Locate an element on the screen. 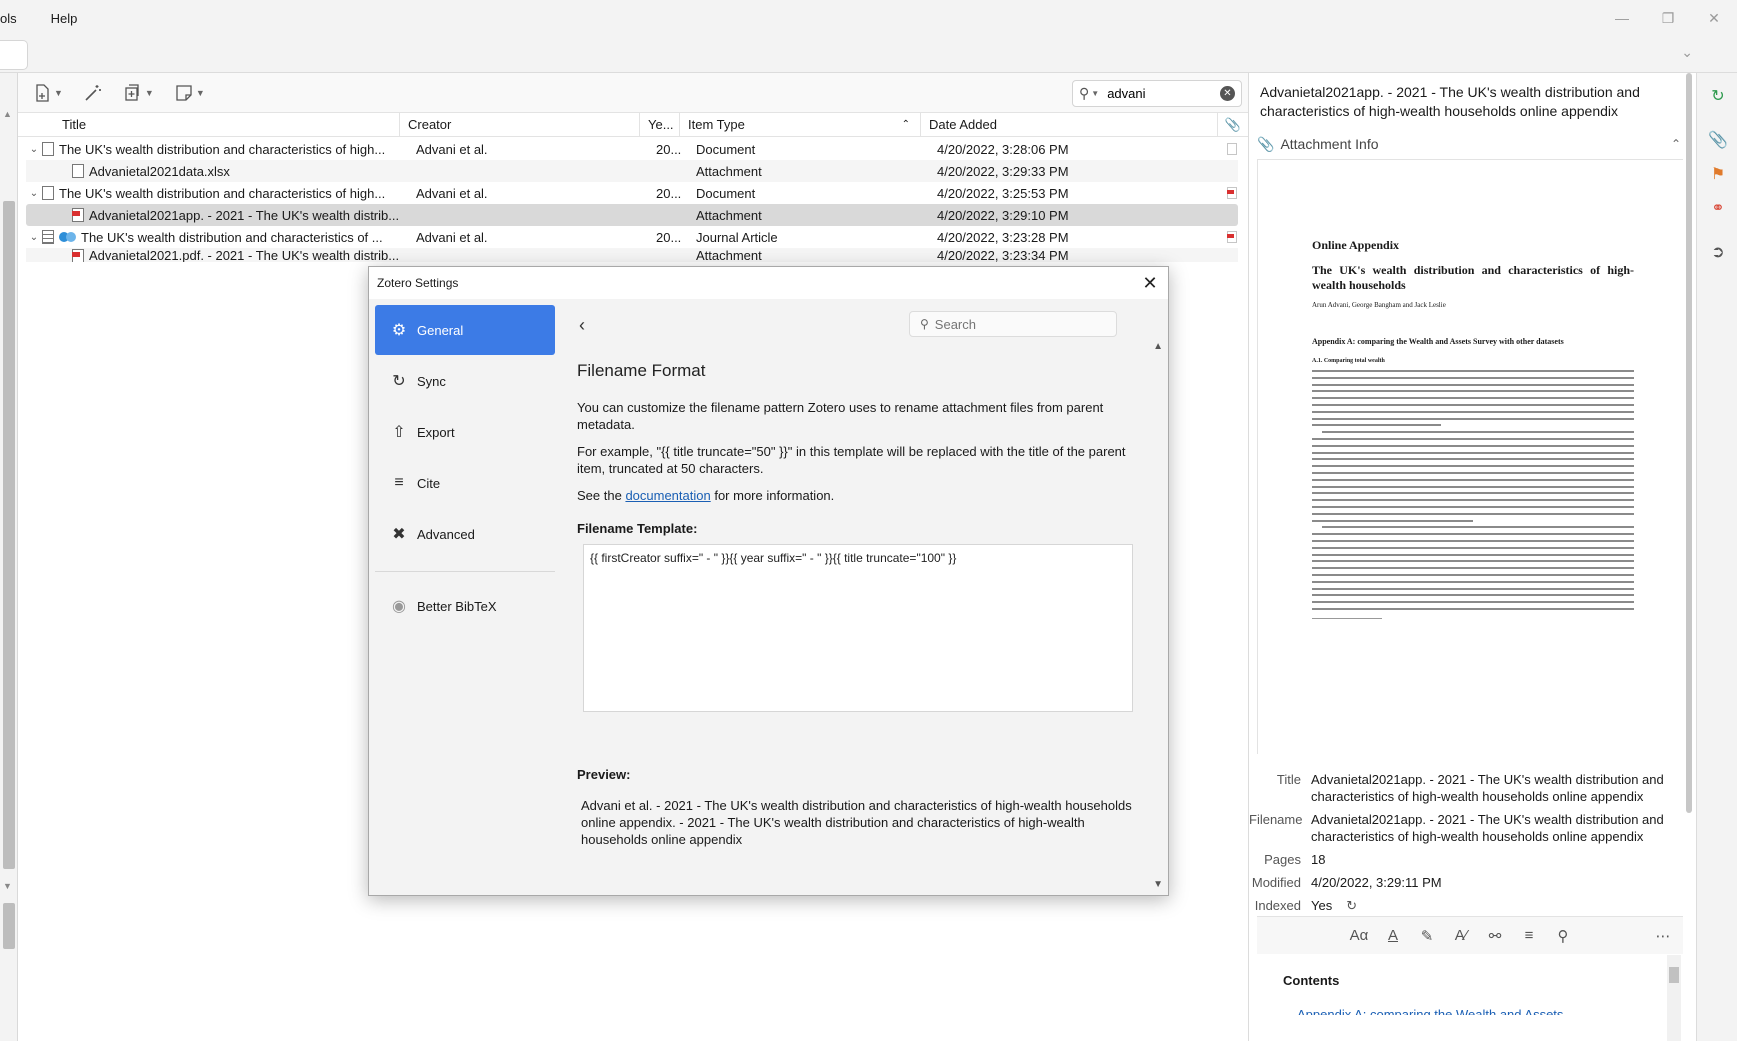 Image resolution: width=1737 pixels, height=1041 pixels. scrollbar-thumb is located at coordinates (9, 535).